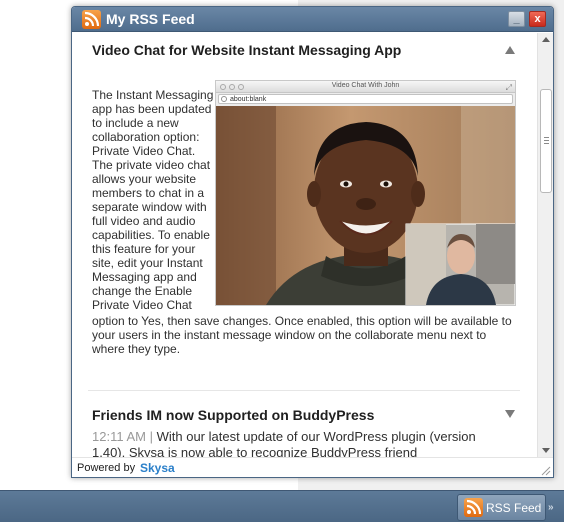 The height and width of the screenshot is (522, 564). I want to click on more-arrows-icon: », so click(551, 507).